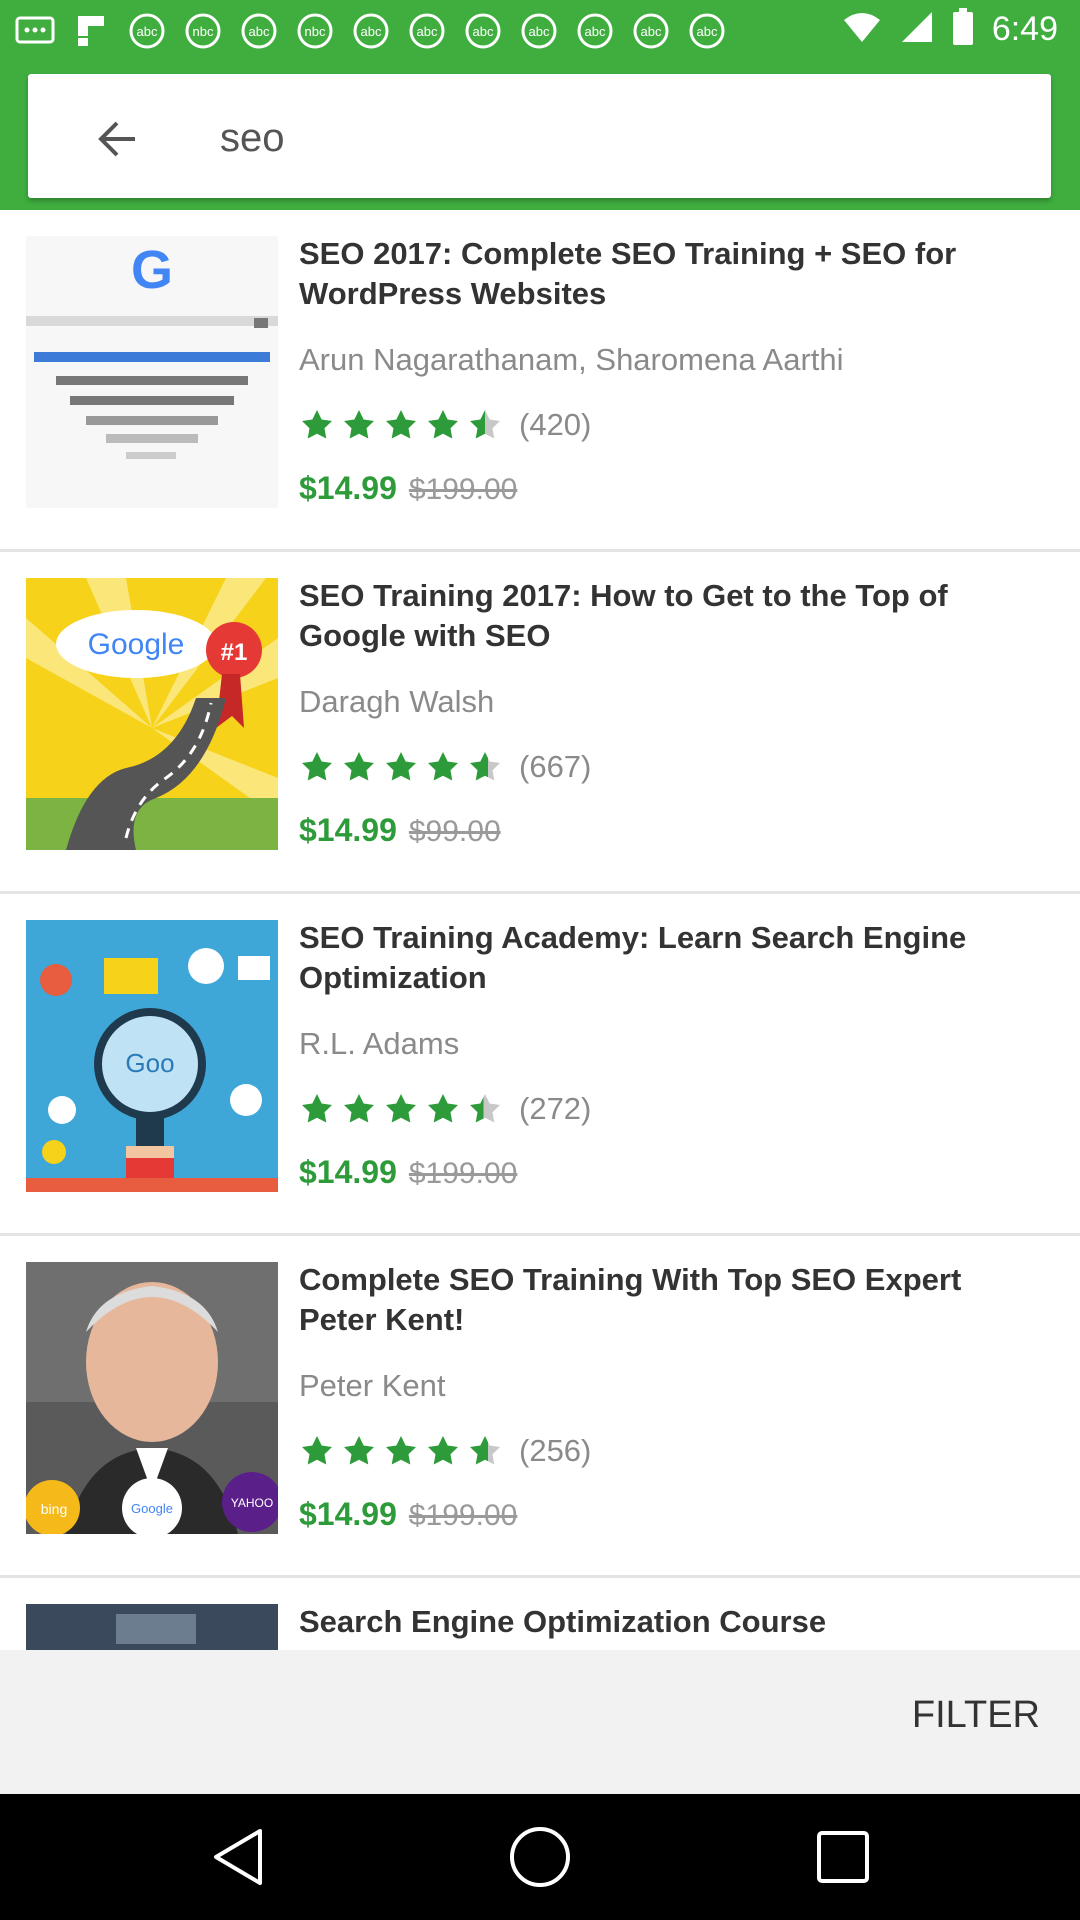  What do you see at coordinates (379, 1043) in the screenshot?
I see `course-author: R.L. Adams` at bounding box center [379, 1043].